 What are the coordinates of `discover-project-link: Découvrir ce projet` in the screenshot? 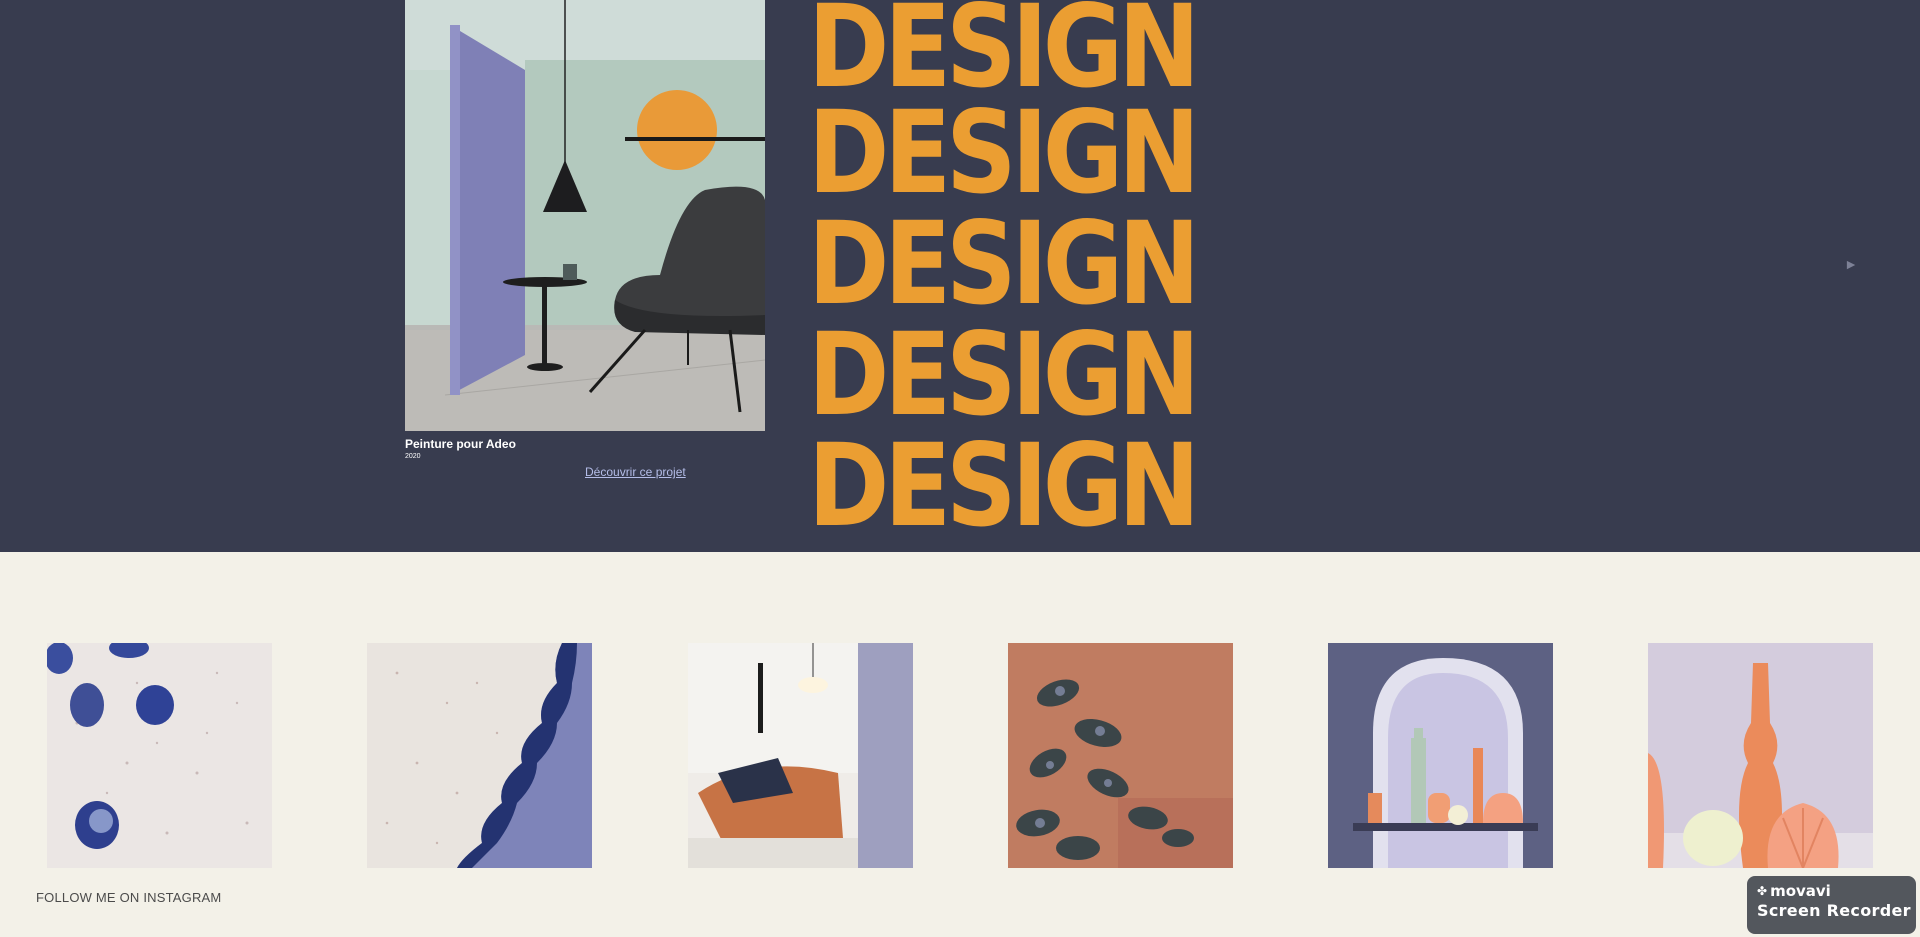 It's located at (635, 472).